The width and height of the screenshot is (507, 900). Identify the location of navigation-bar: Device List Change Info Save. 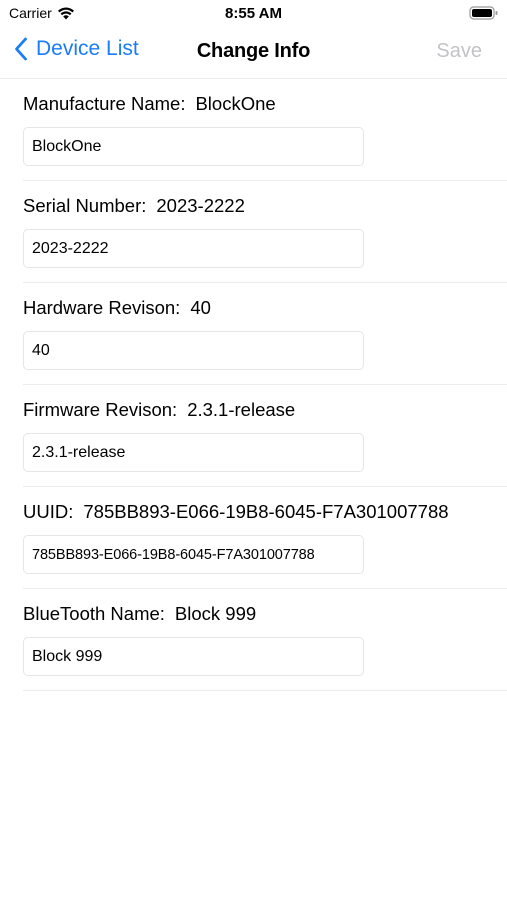
(253, 53).